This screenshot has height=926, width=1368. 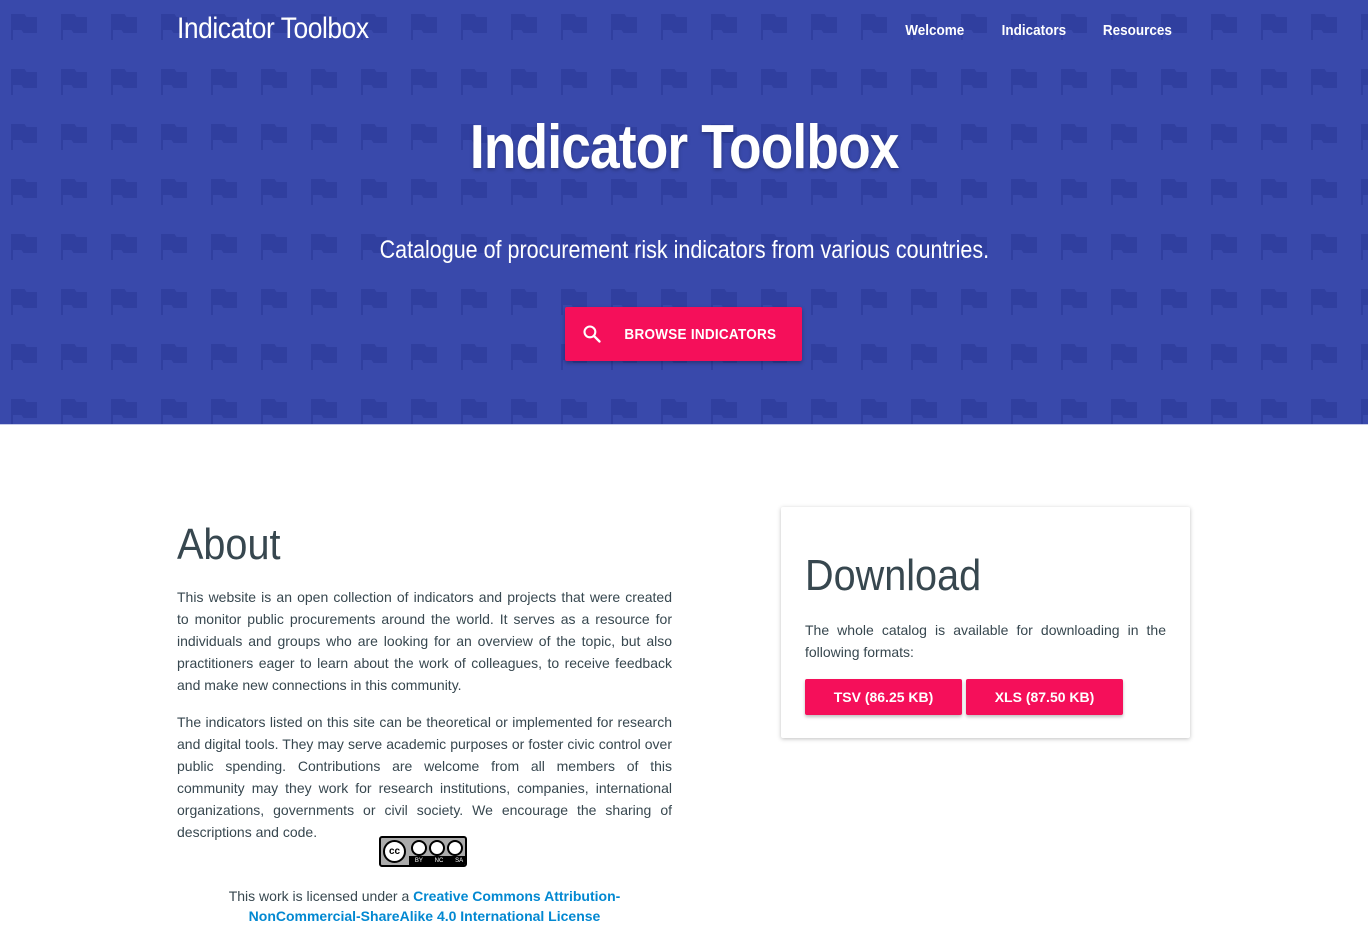 What do you see at coordinates (321, 896) in the screenshot?
I see `license-prefix: This work is licensed under a` at bounding box center [321, 896].